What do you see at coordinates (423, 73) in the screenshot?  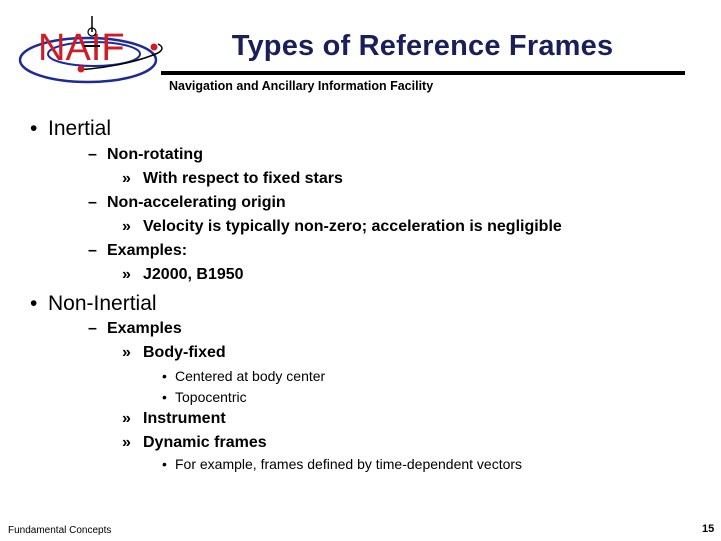 I see `title-rule` at bounding box center [423, 73].